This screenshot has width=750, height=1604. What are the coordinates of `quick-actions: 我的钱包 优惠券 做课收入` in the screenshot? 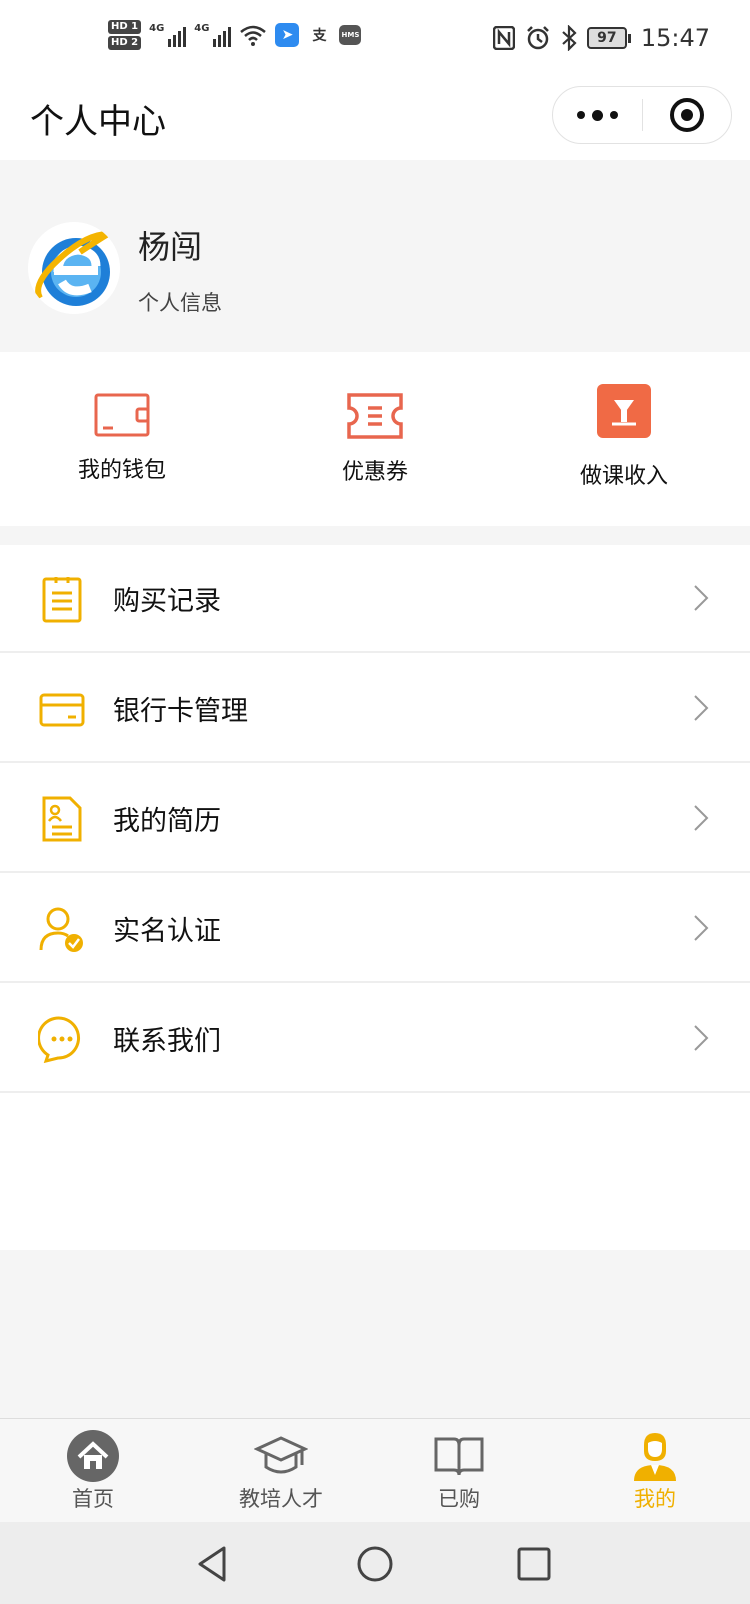 It's located at (375, 439).